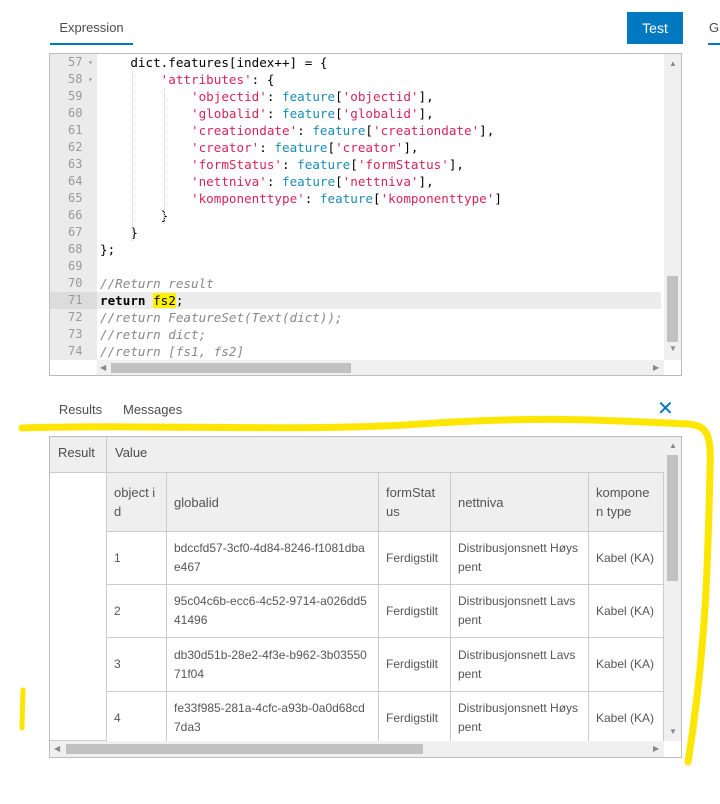  Describe the element at coordinates (78, 607) in the screenshot. I see `result-cell` at that location.